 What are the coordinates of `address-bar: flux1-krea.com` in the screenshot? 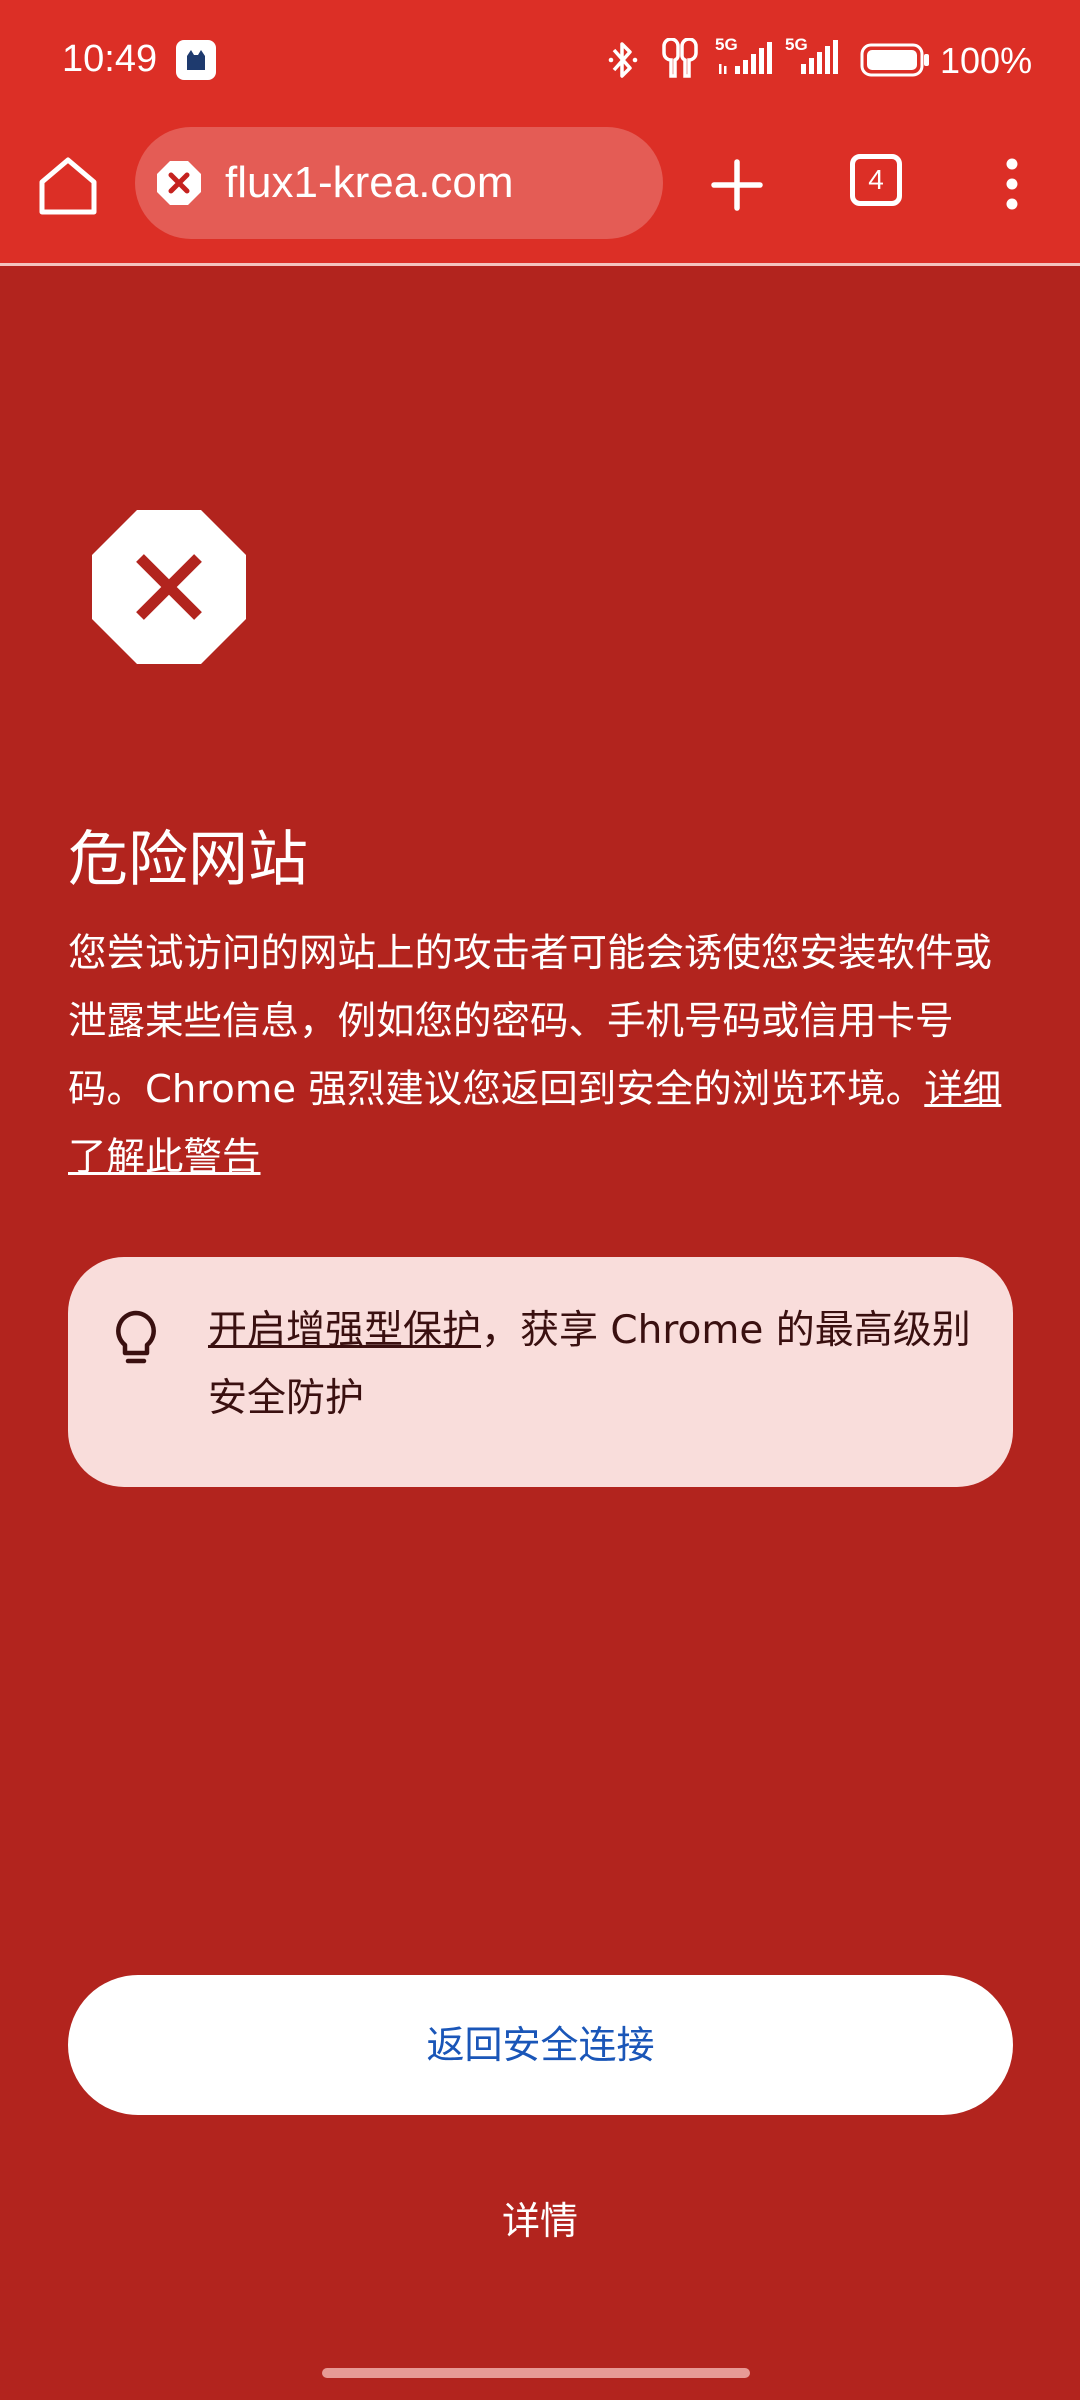 It's located at (399, 183).